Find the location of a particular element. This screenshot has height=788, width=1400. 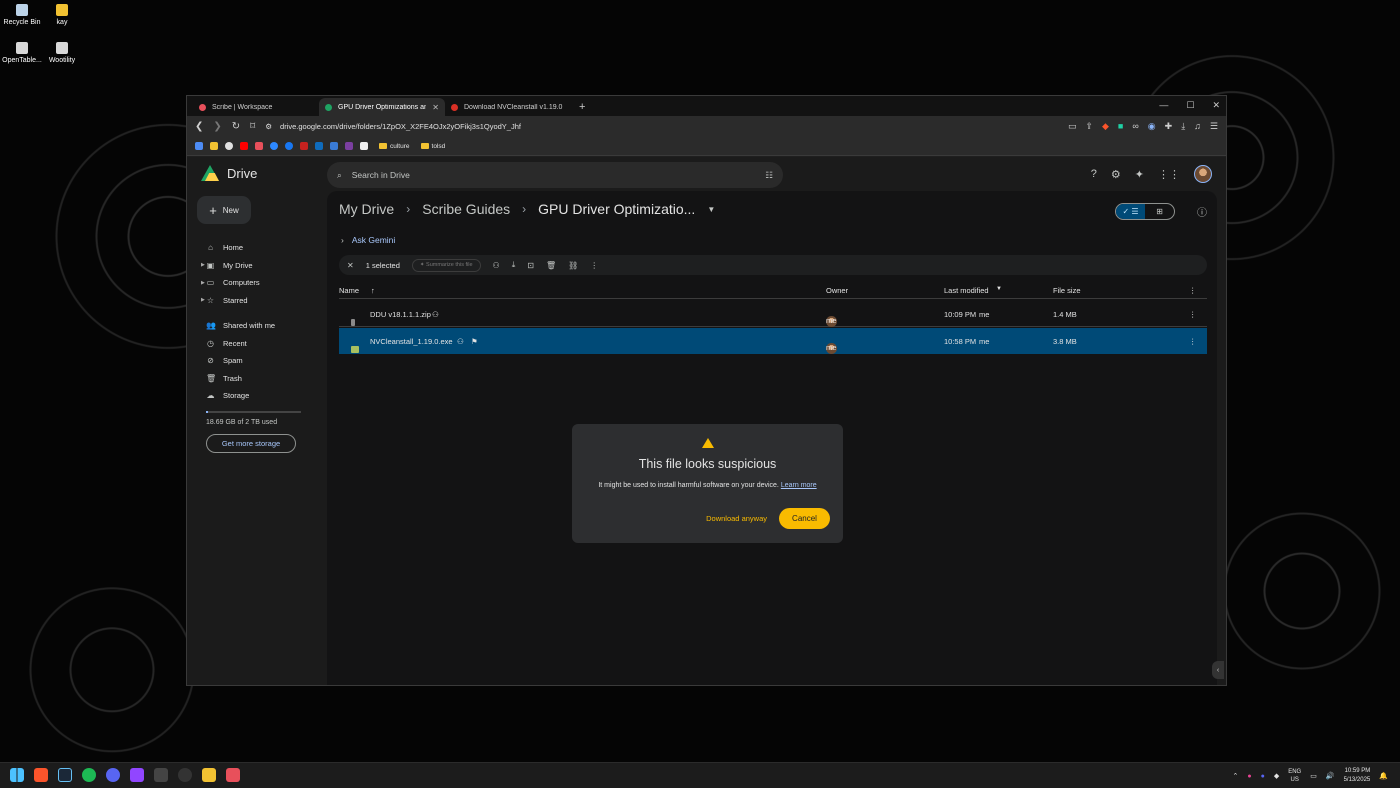

gmail-icon is located at coordinates (304, 146).